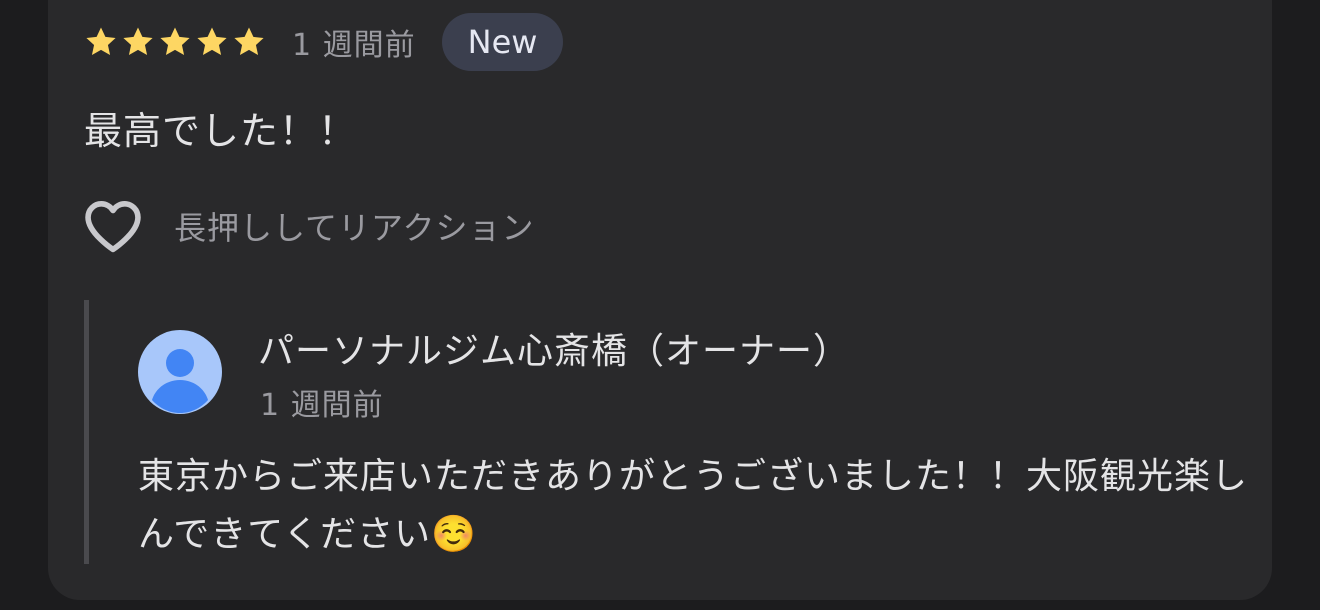 This screenshot has width=1320, height=610. I want to click on owner-reply-text: 東京からご来店いただきありがとうございました！！大阪観光楽しんできてください☺️, so click(693, 505).